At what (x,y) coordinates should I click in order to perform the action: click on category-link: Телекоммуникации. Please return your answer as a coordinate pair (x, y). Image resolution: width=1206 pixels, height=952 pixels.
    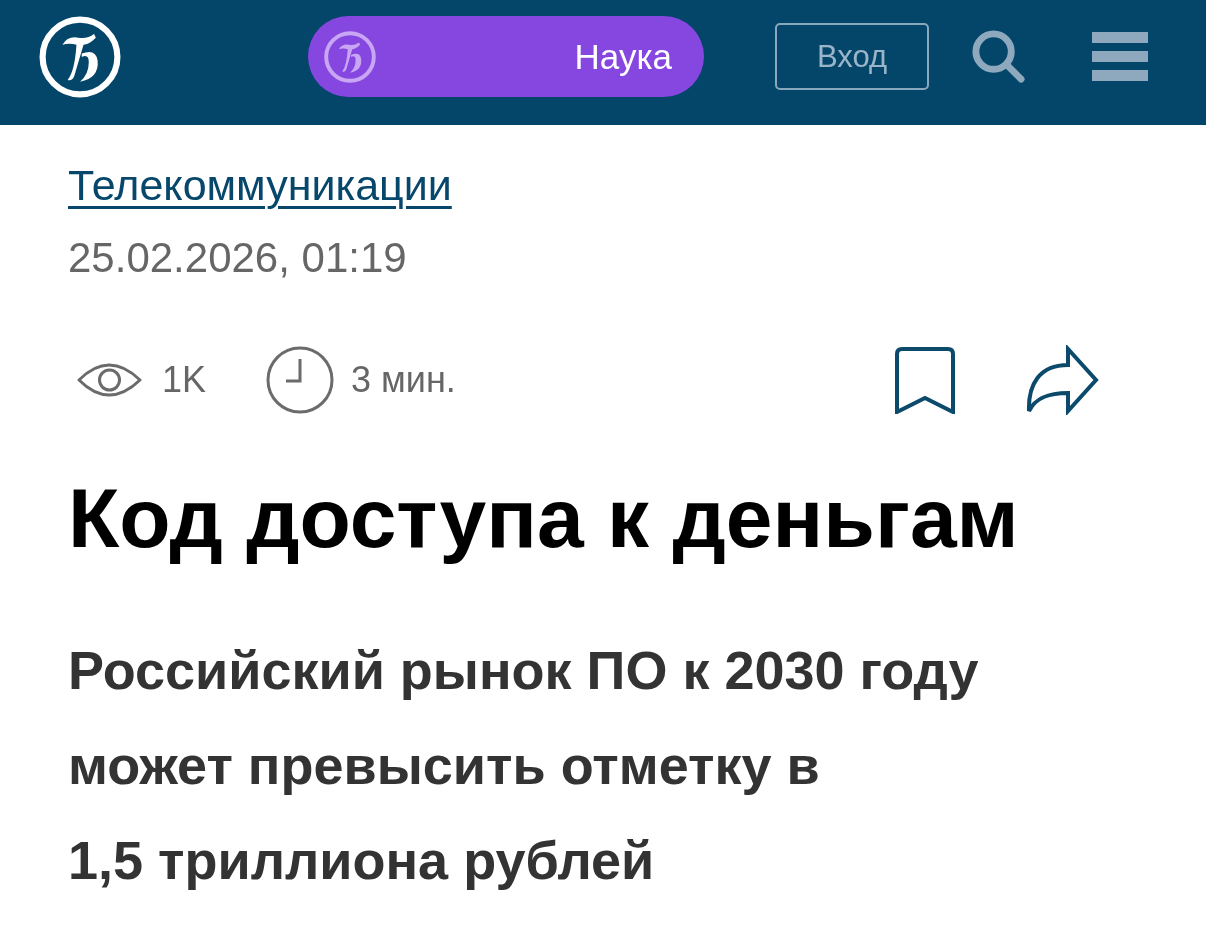
    Looking at the image, I should click on (260, 185).